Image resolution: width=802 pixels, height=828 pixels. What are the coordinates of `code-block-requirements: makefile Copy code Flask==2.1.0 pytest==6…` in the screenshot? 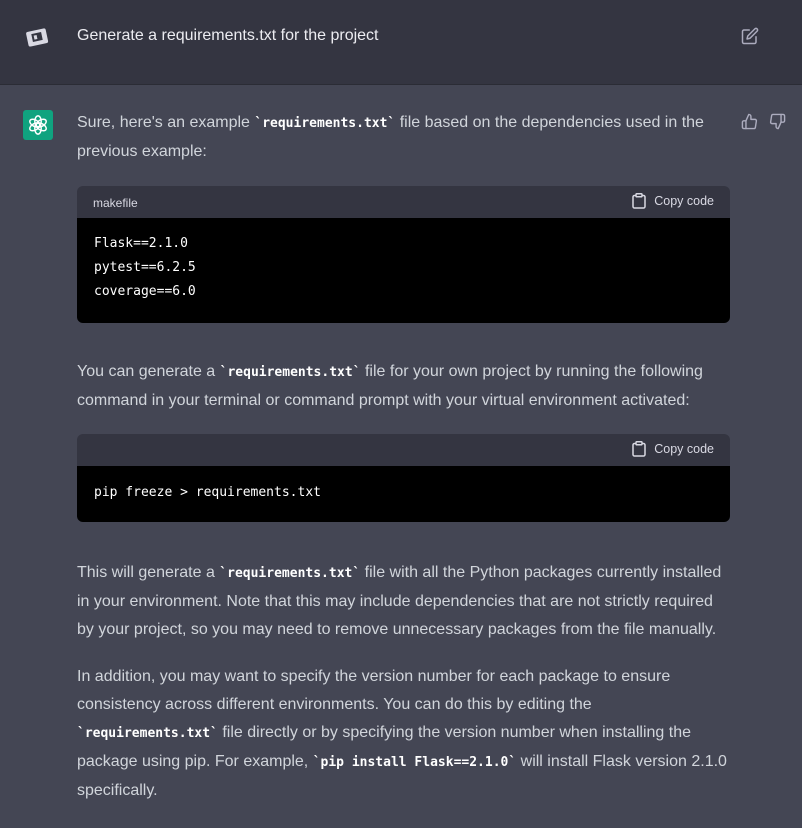 It's located at (403, 254).